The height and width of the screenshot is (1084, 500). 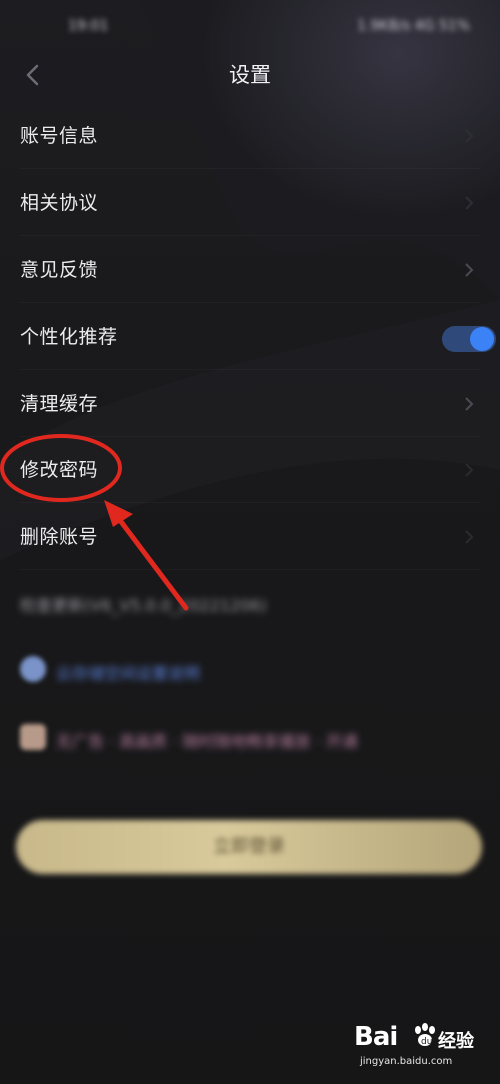 I want to click on watermark-domain: jingyan.baidu.com, so click(x=406, y=1061).